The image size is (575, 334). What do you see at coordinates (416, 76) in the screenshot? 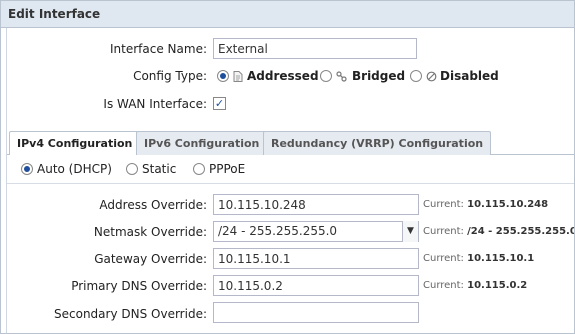
I see `config-disabled-radio` at bounding box center [416, 76].